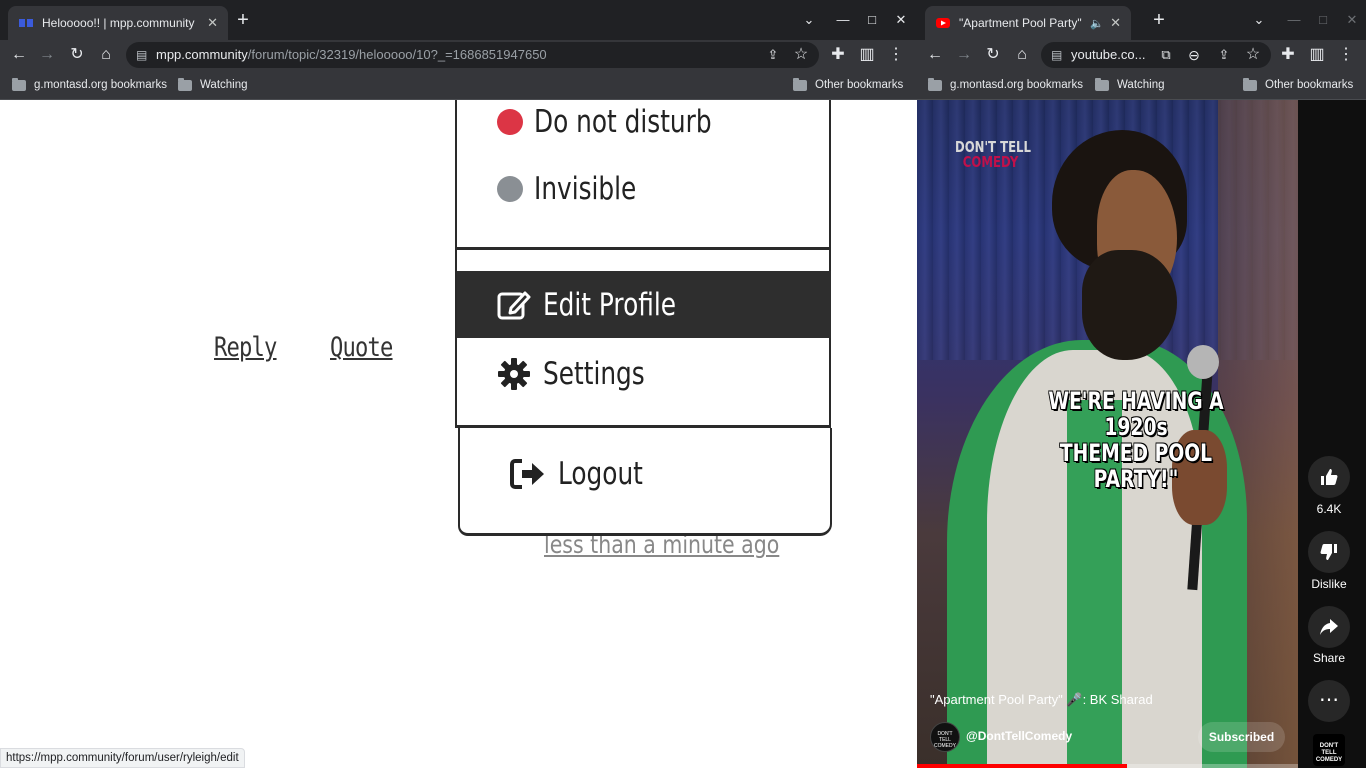  What do you see at coordinates (643, 339) in the screenshot?
I see `profile-section: Edit Profile Settings` at bounding box center [643, 339].